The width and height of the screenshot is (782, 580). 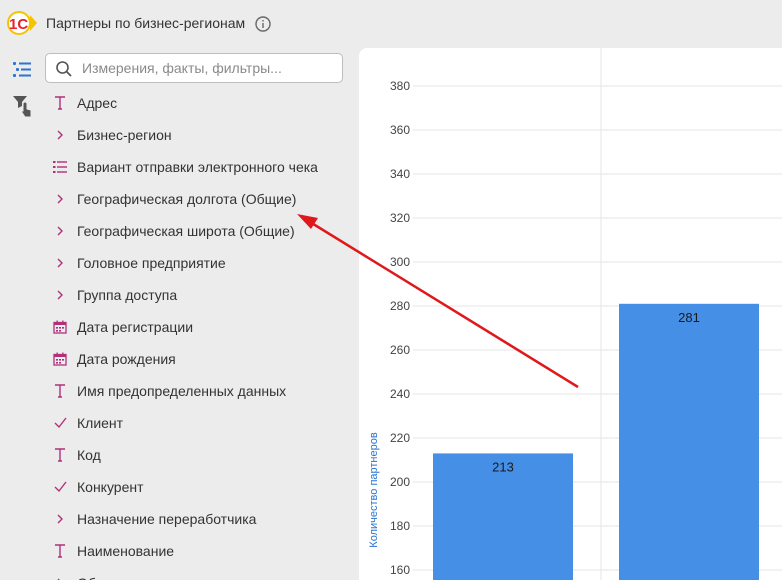 What do you see at coordinates (60, 167) in the screenshot?
I see `list-icon` at bounding box center [60, 167].